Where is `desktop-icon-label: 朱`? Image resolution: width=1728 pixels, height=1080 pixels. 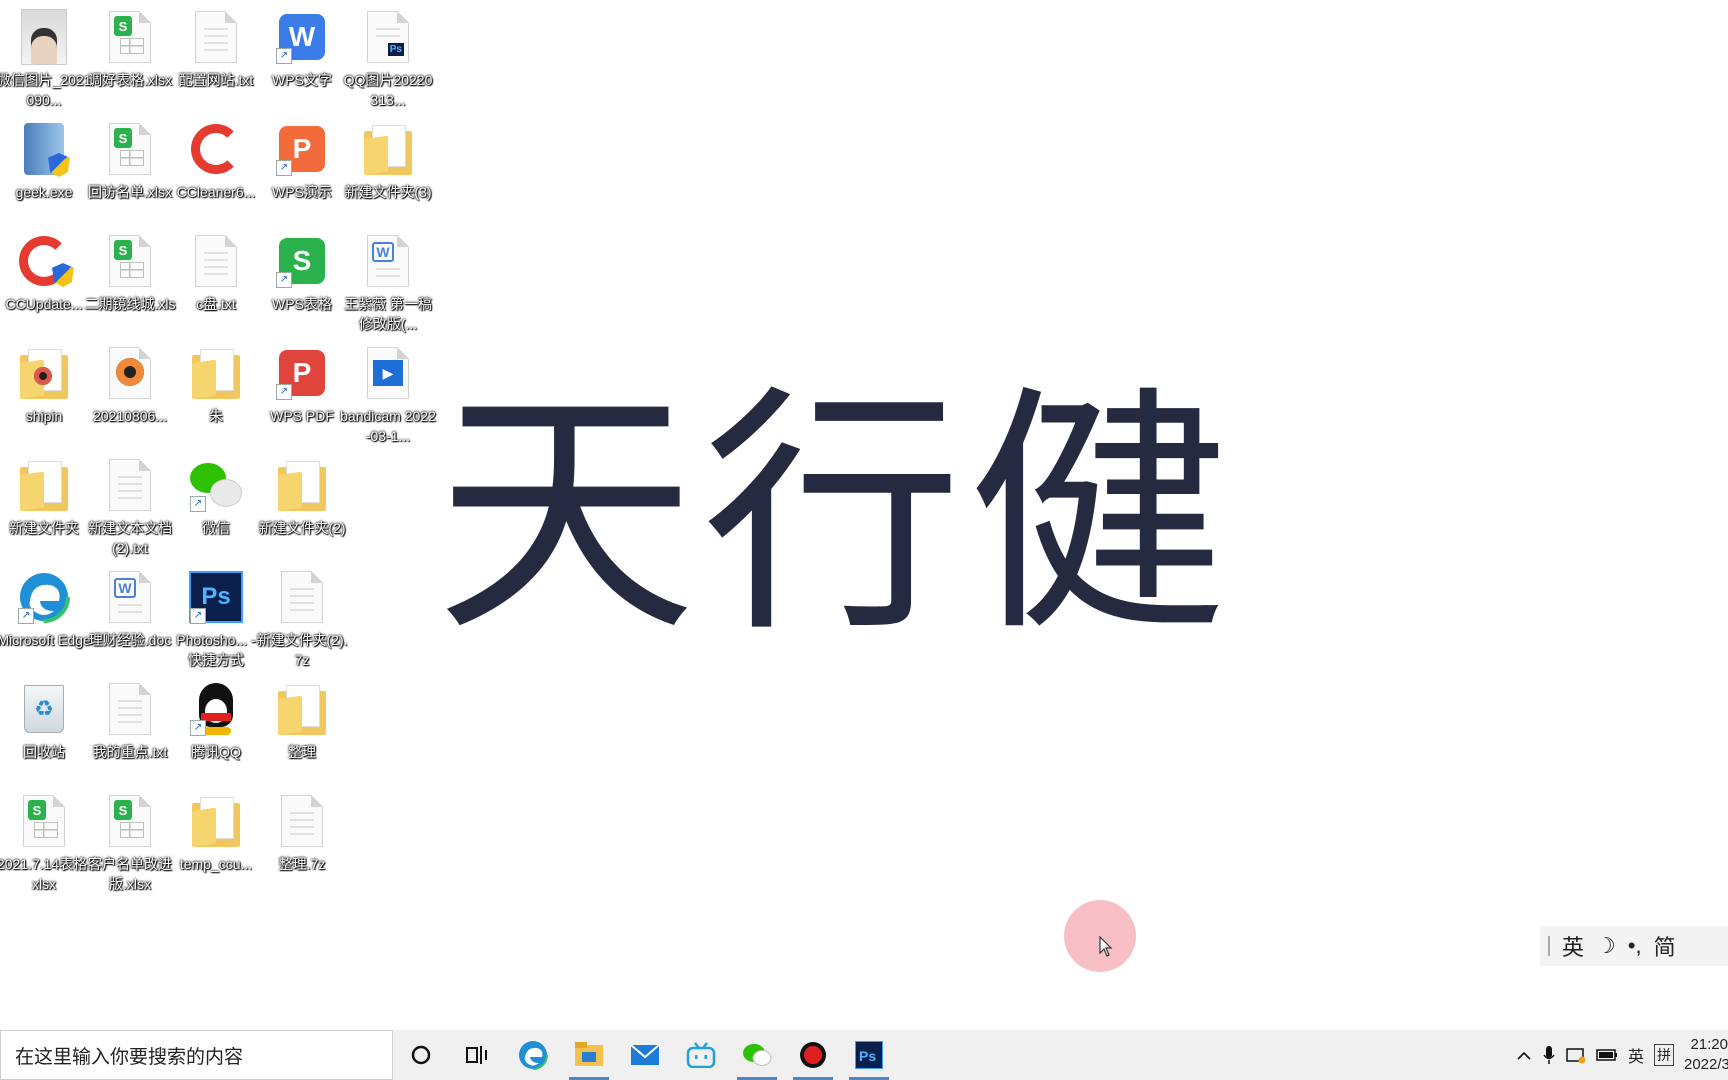 desktop-icon-label: 朱 is located at coordinates (216, 416).